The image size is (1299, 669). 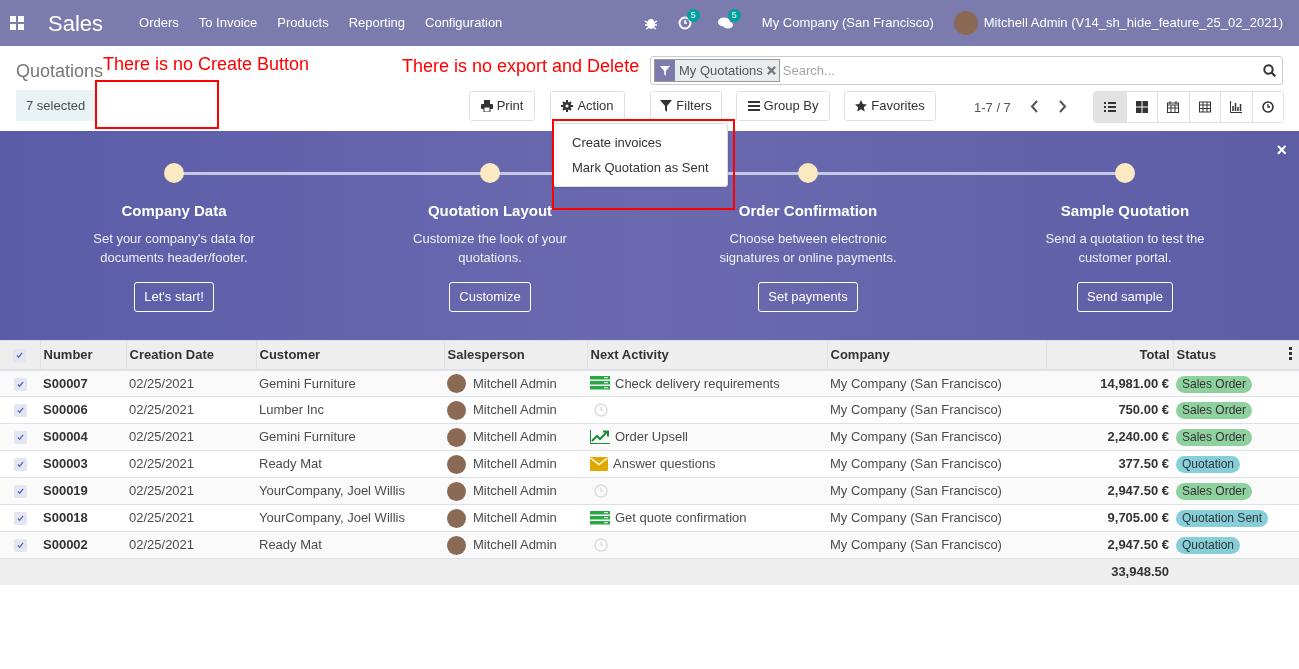 What do you see at coordinates (65, 410) in the screenshot?
I see `table-cell: S00006` at bounding box center [65, 410].